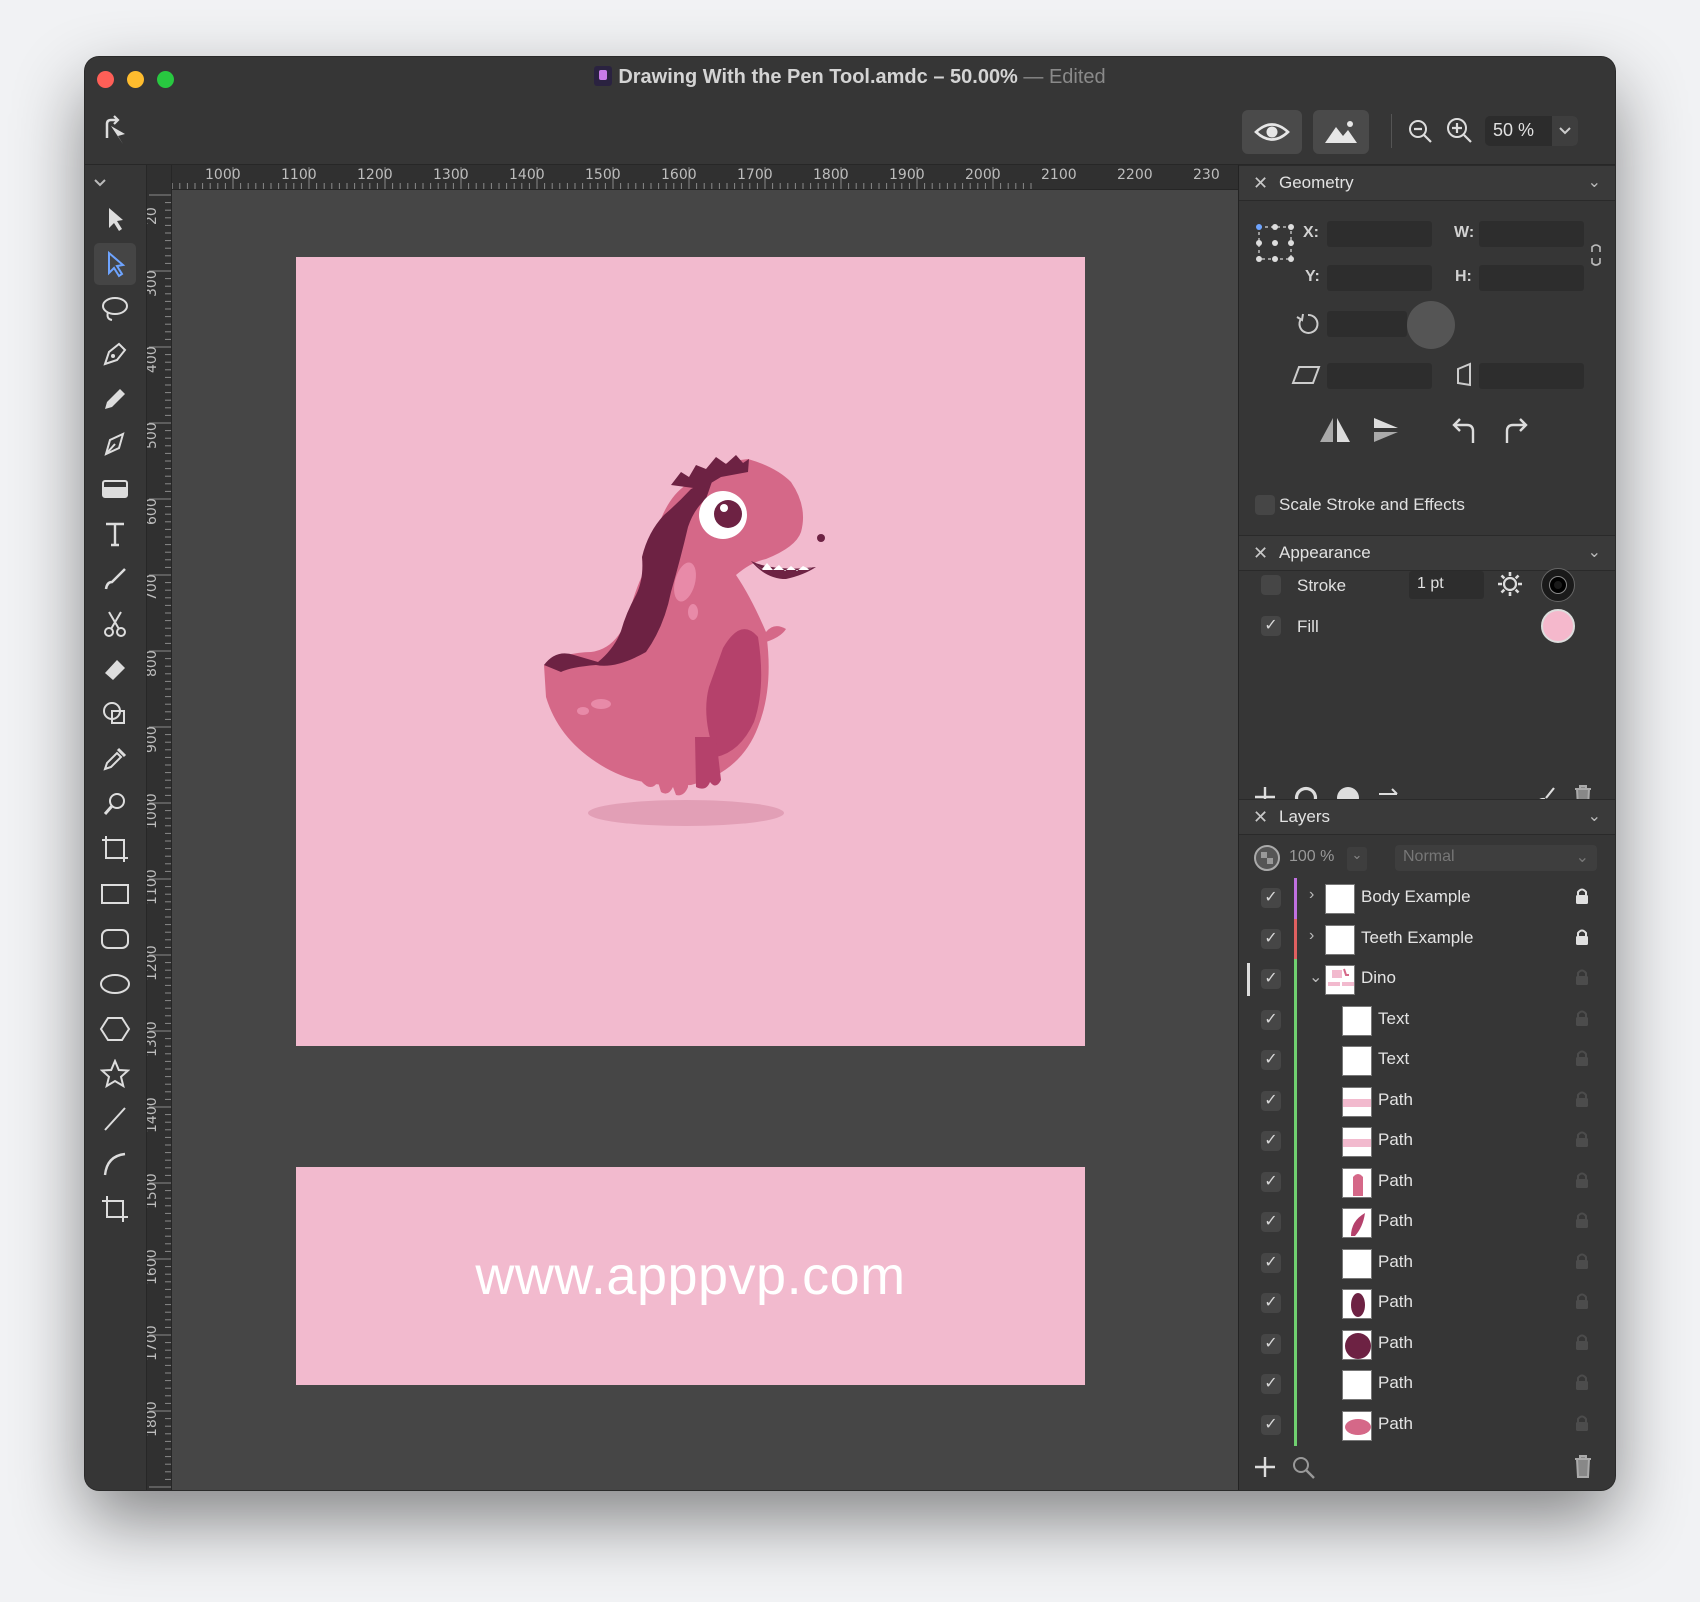 The height and width of the screenshot is (1602, 1700). I want to click on anchor-selector-icon, so click(1275, 245).